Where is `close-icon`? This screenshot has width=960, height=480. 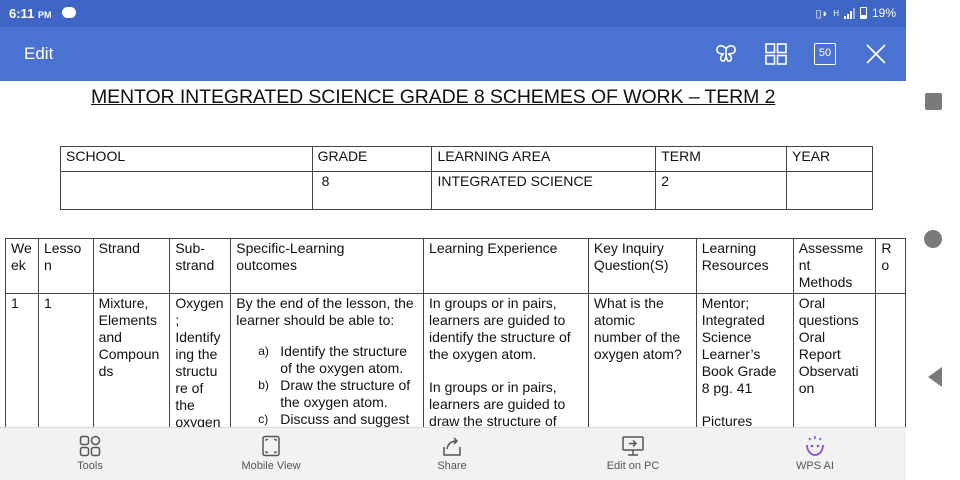 close-icon is located at coordinates (876, 54).